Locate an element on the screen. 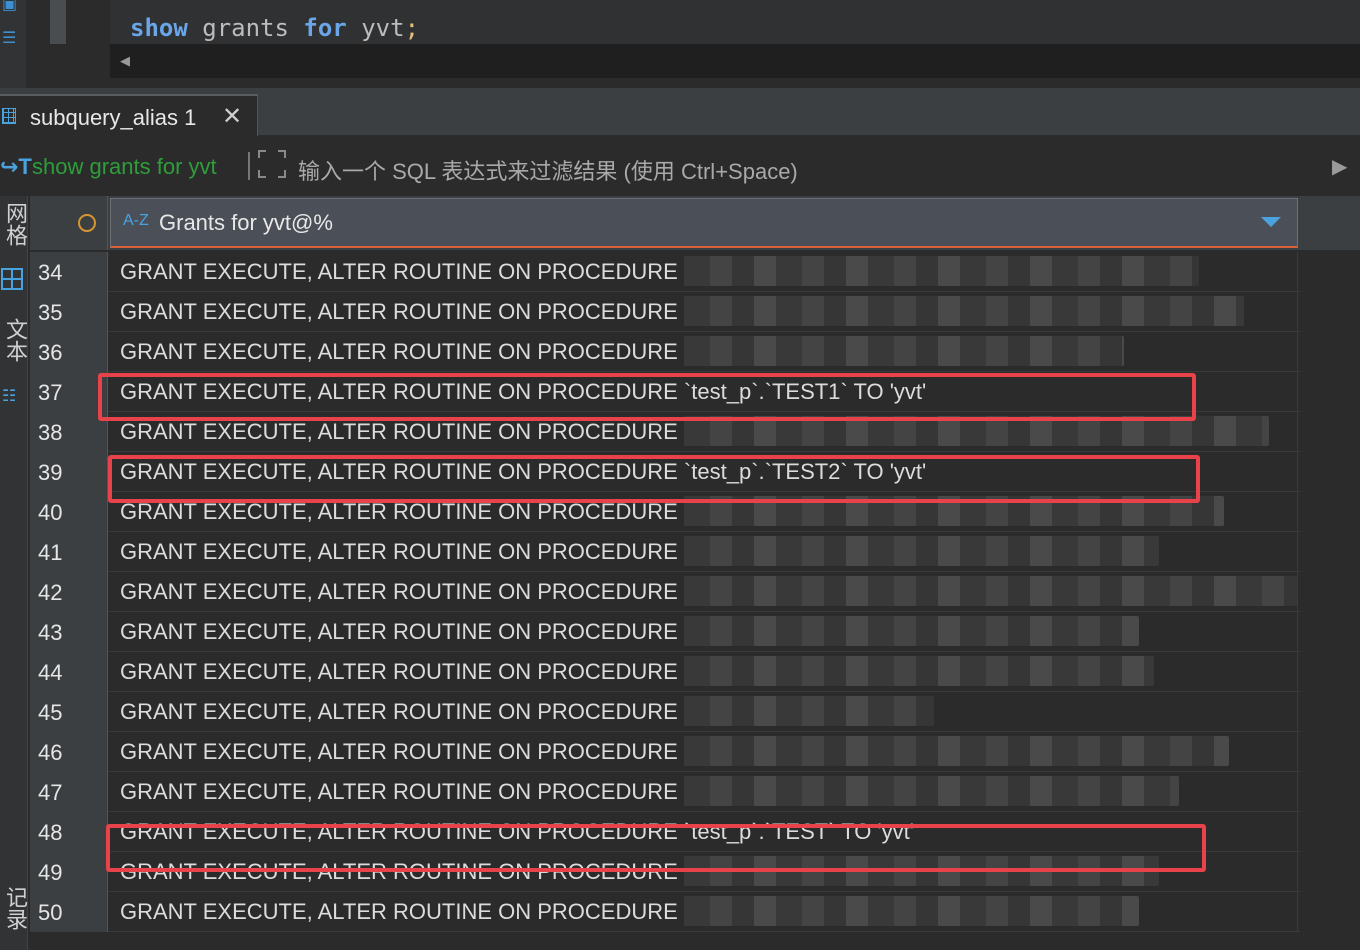 The height and width of the screenshot is (950, 1360). sql-editor: ▣ ☰ show grants for yvt; ◀ is located at coordinates (680, 44).